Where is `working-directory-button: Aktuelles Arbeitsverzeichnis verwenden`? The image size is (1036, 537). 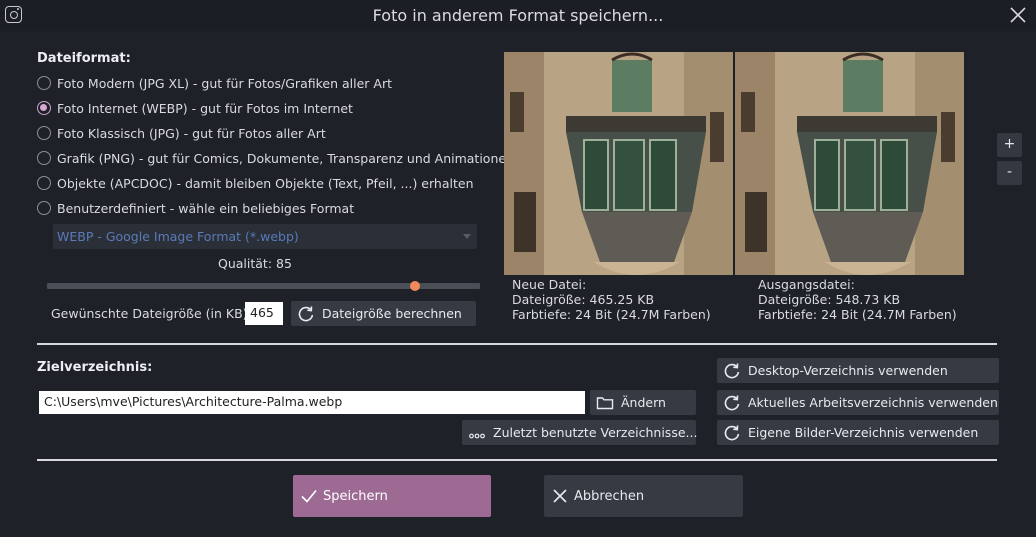
working-directory-button: Aktuelles Arbeitsverzeichnis verwenden is located at coordinates (858, 402).